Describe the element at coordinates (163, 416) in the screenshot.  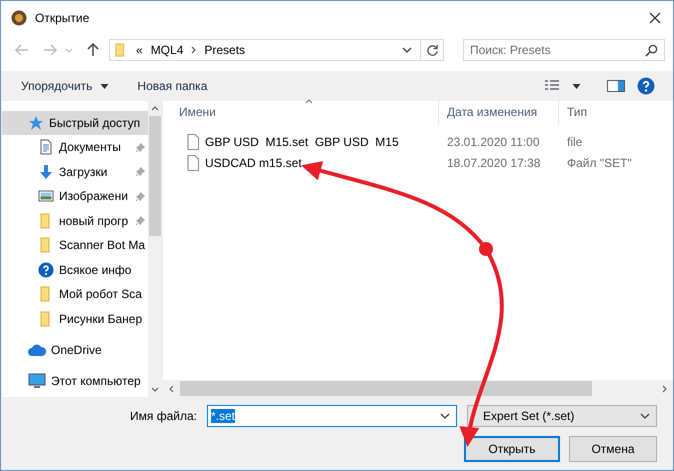
I see `file-name-label: Имя файла:` at that location.